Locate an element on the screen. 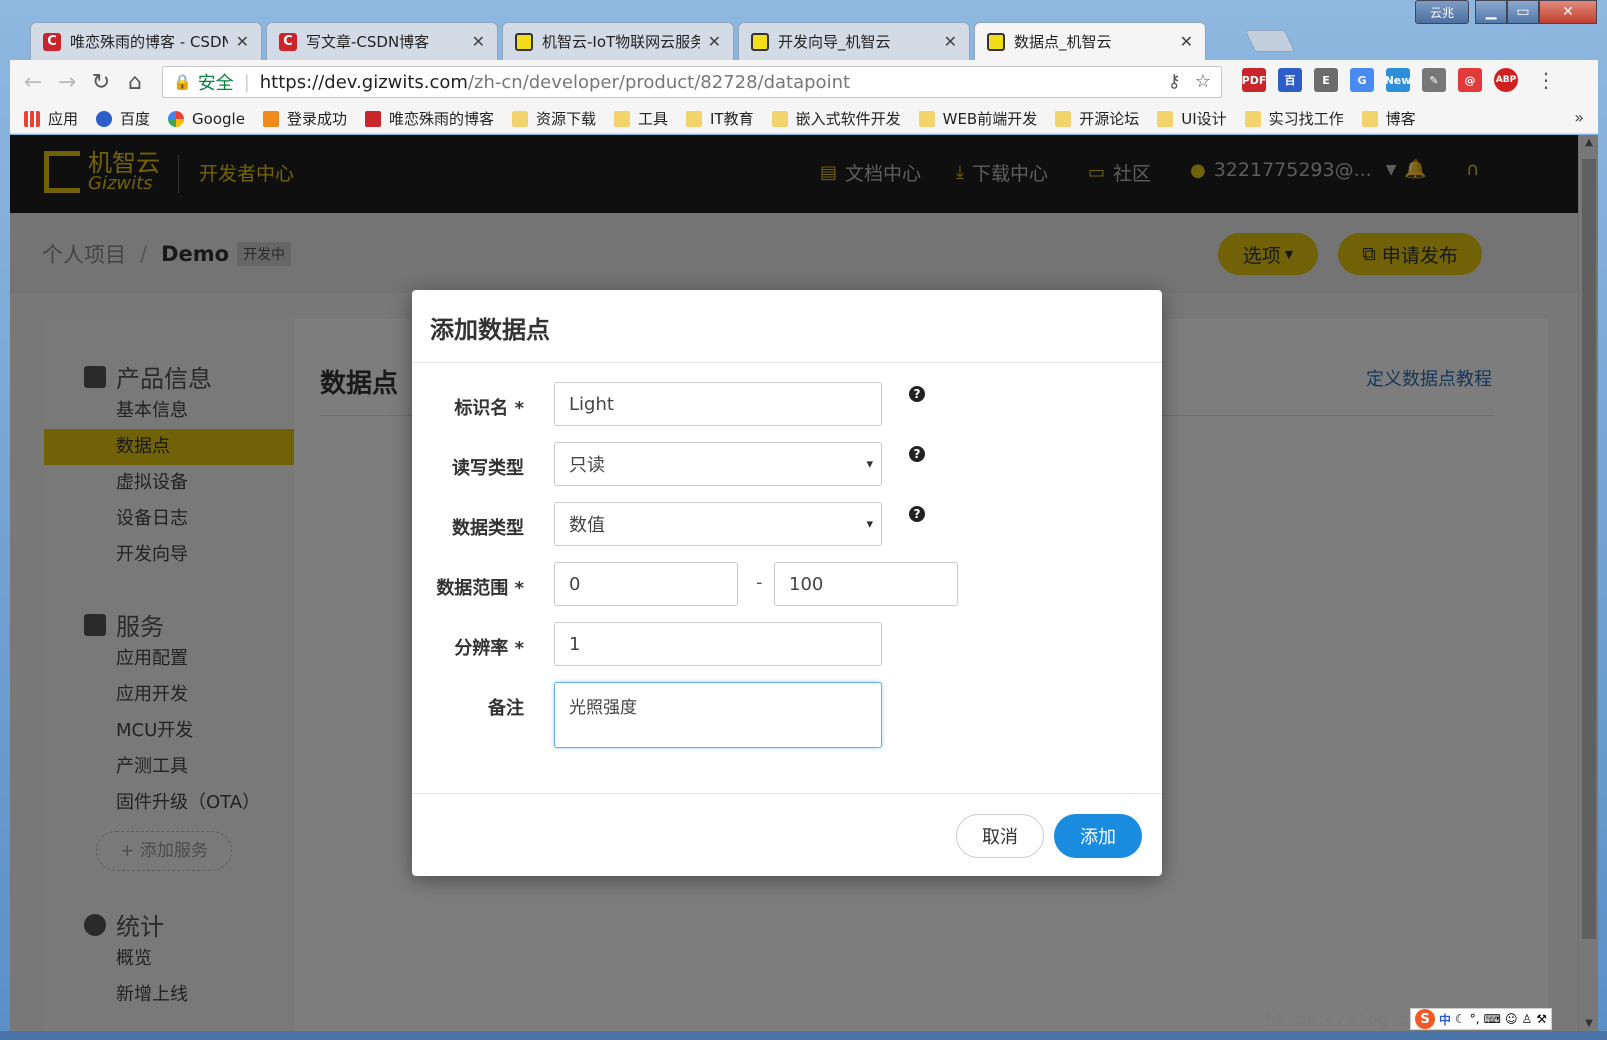  identifier-input: Light is located at coordinates (718, 404).